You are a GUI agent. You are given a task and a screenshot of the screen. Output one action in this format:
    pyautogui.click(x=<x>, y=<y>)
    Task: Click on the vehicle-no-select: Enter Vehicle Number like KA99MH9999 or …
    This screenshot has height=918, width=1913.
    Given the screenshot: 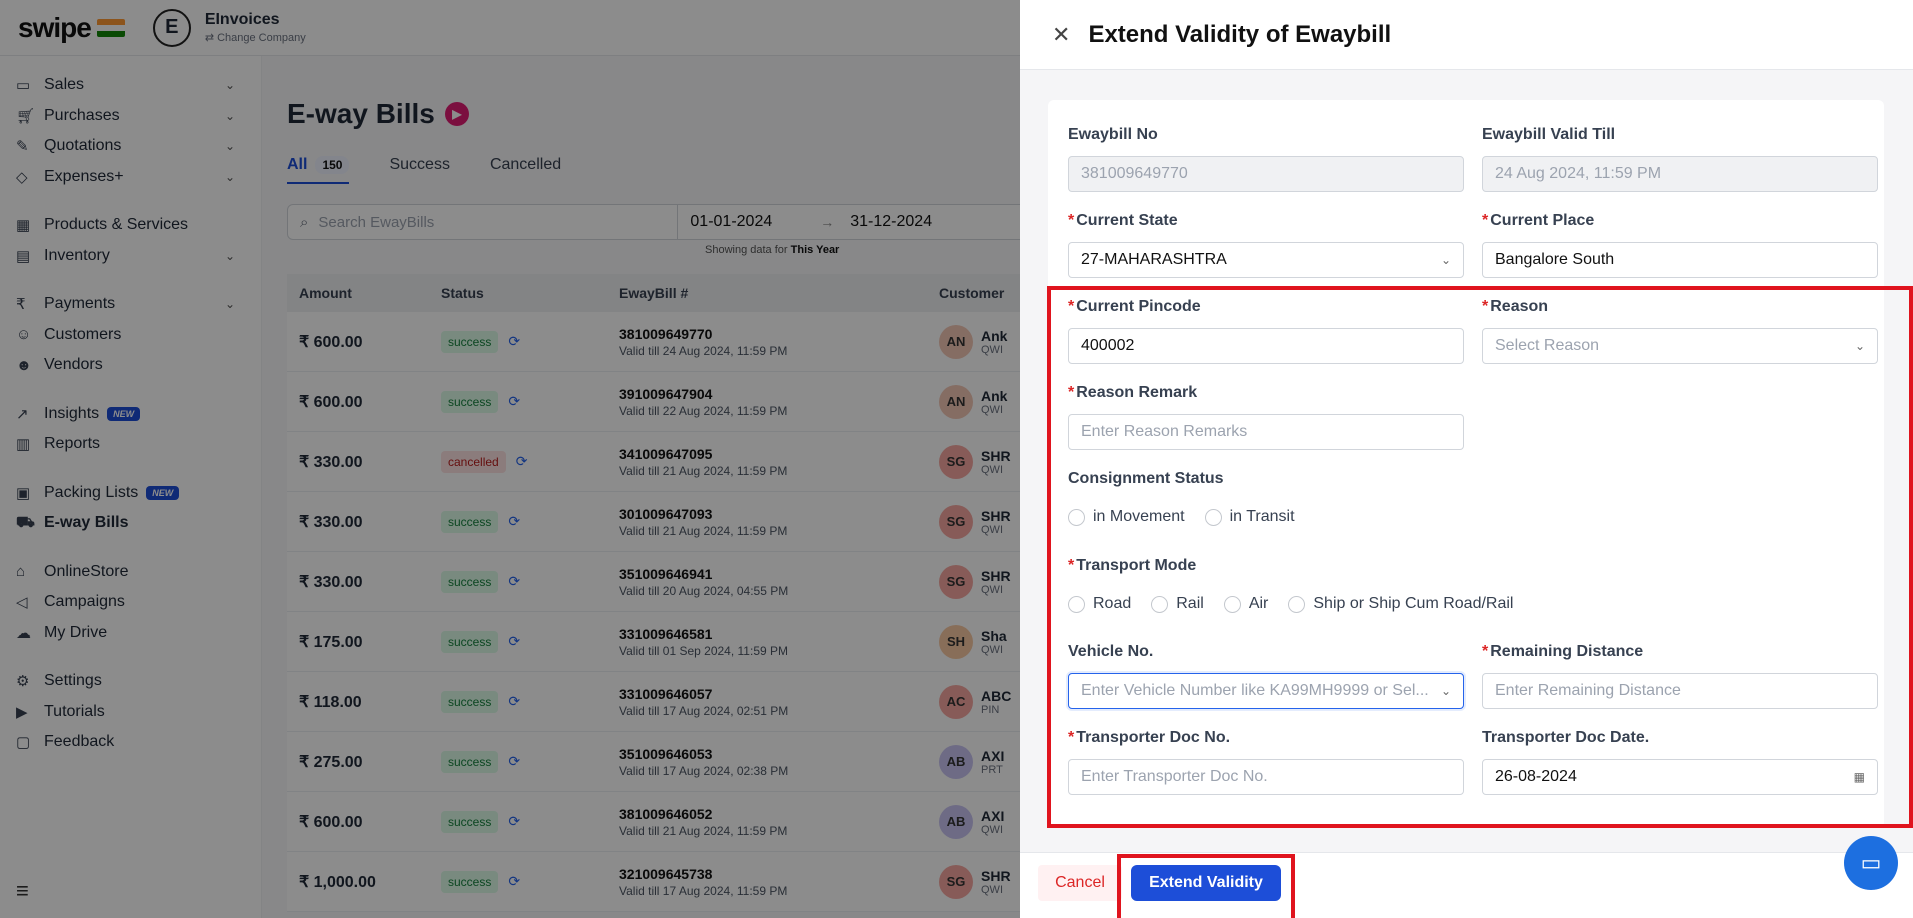 What is the action you would take?
    pyautogui.click(x=1266, y=691)
    